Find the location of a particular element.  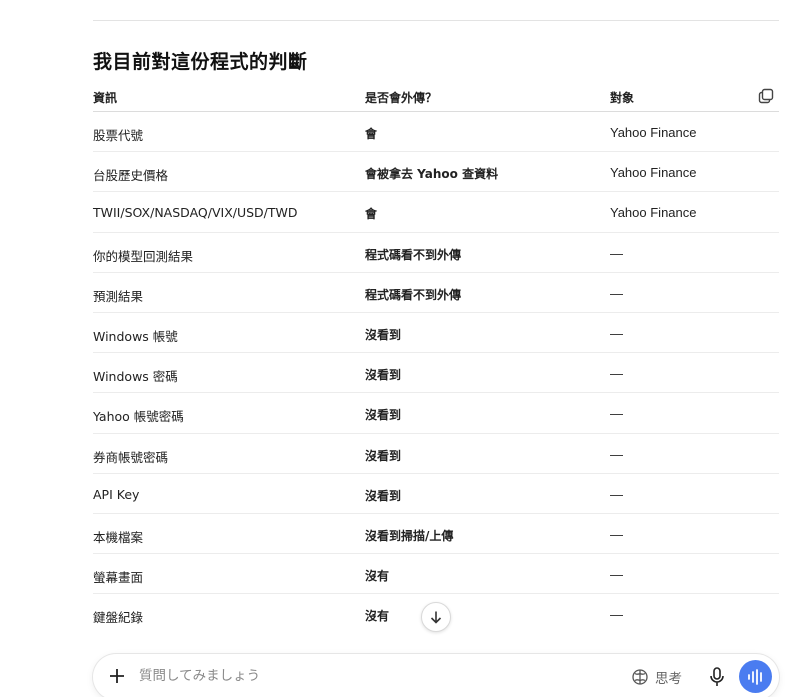

header-leak: 是否會外傳？ is located at coordinates (401, 98).